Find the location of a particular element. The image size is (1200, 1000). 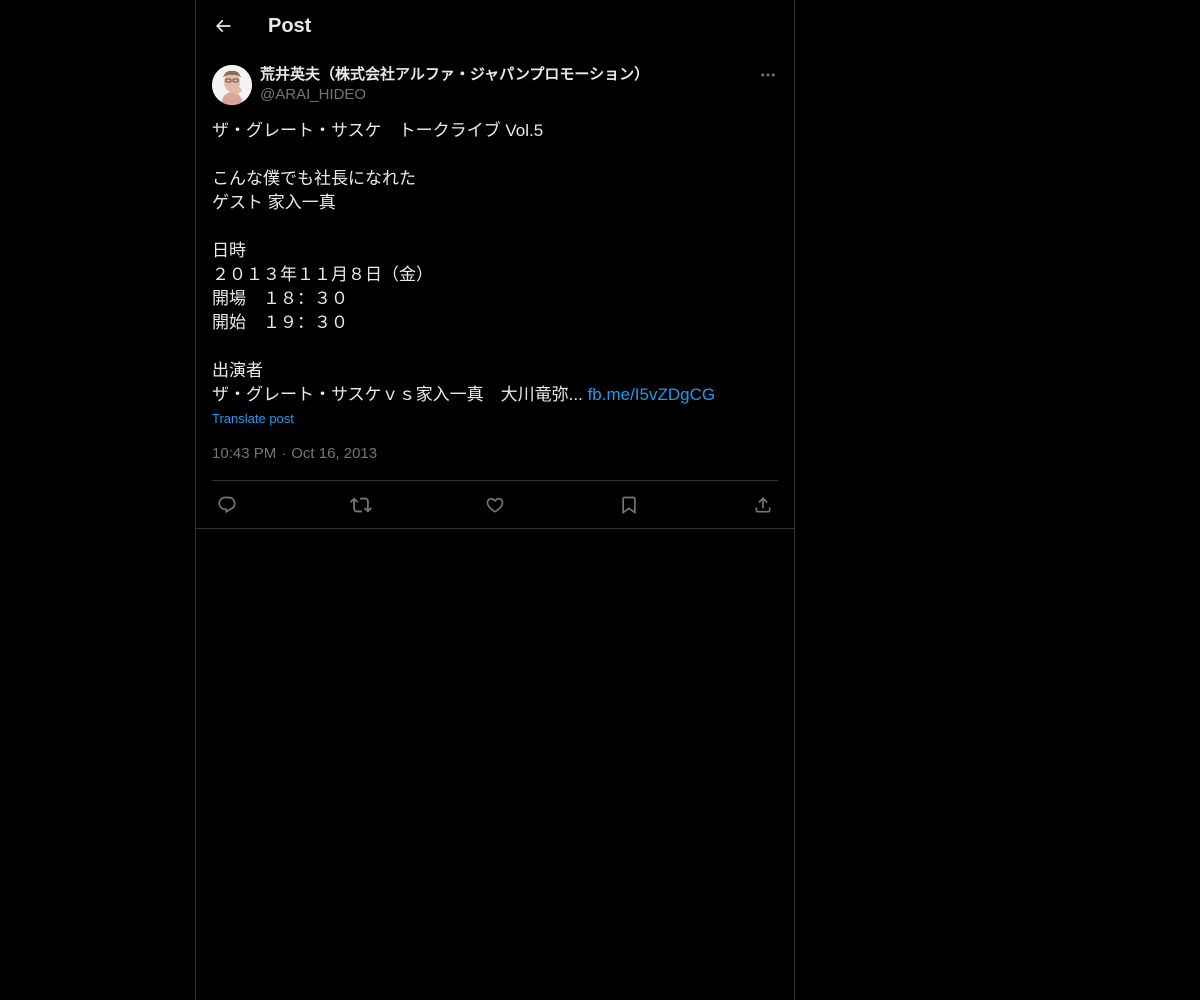

repost-button is located at coordinates (361, 505).